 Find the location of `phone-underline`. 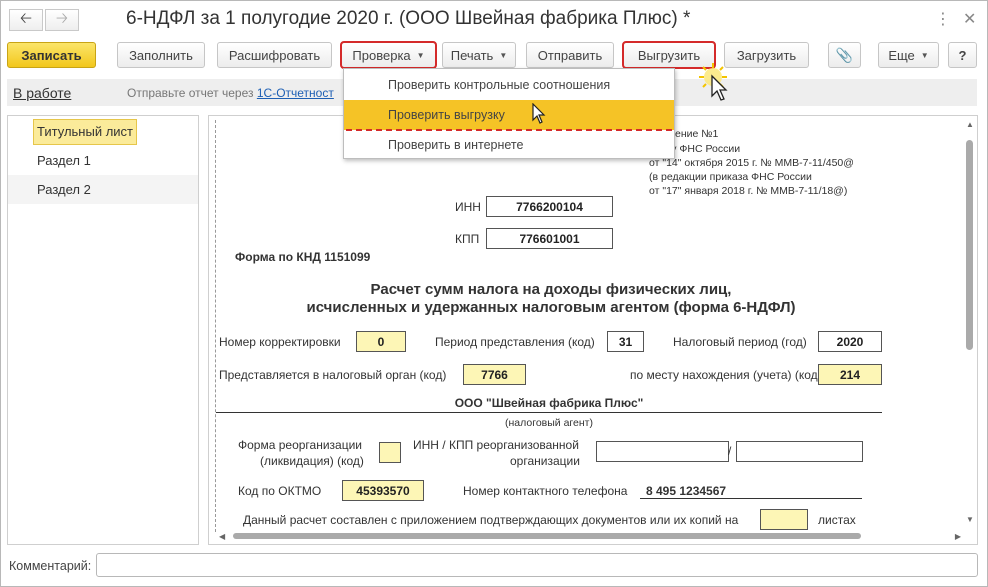

phone-underline is located at coordinates (751, 498).